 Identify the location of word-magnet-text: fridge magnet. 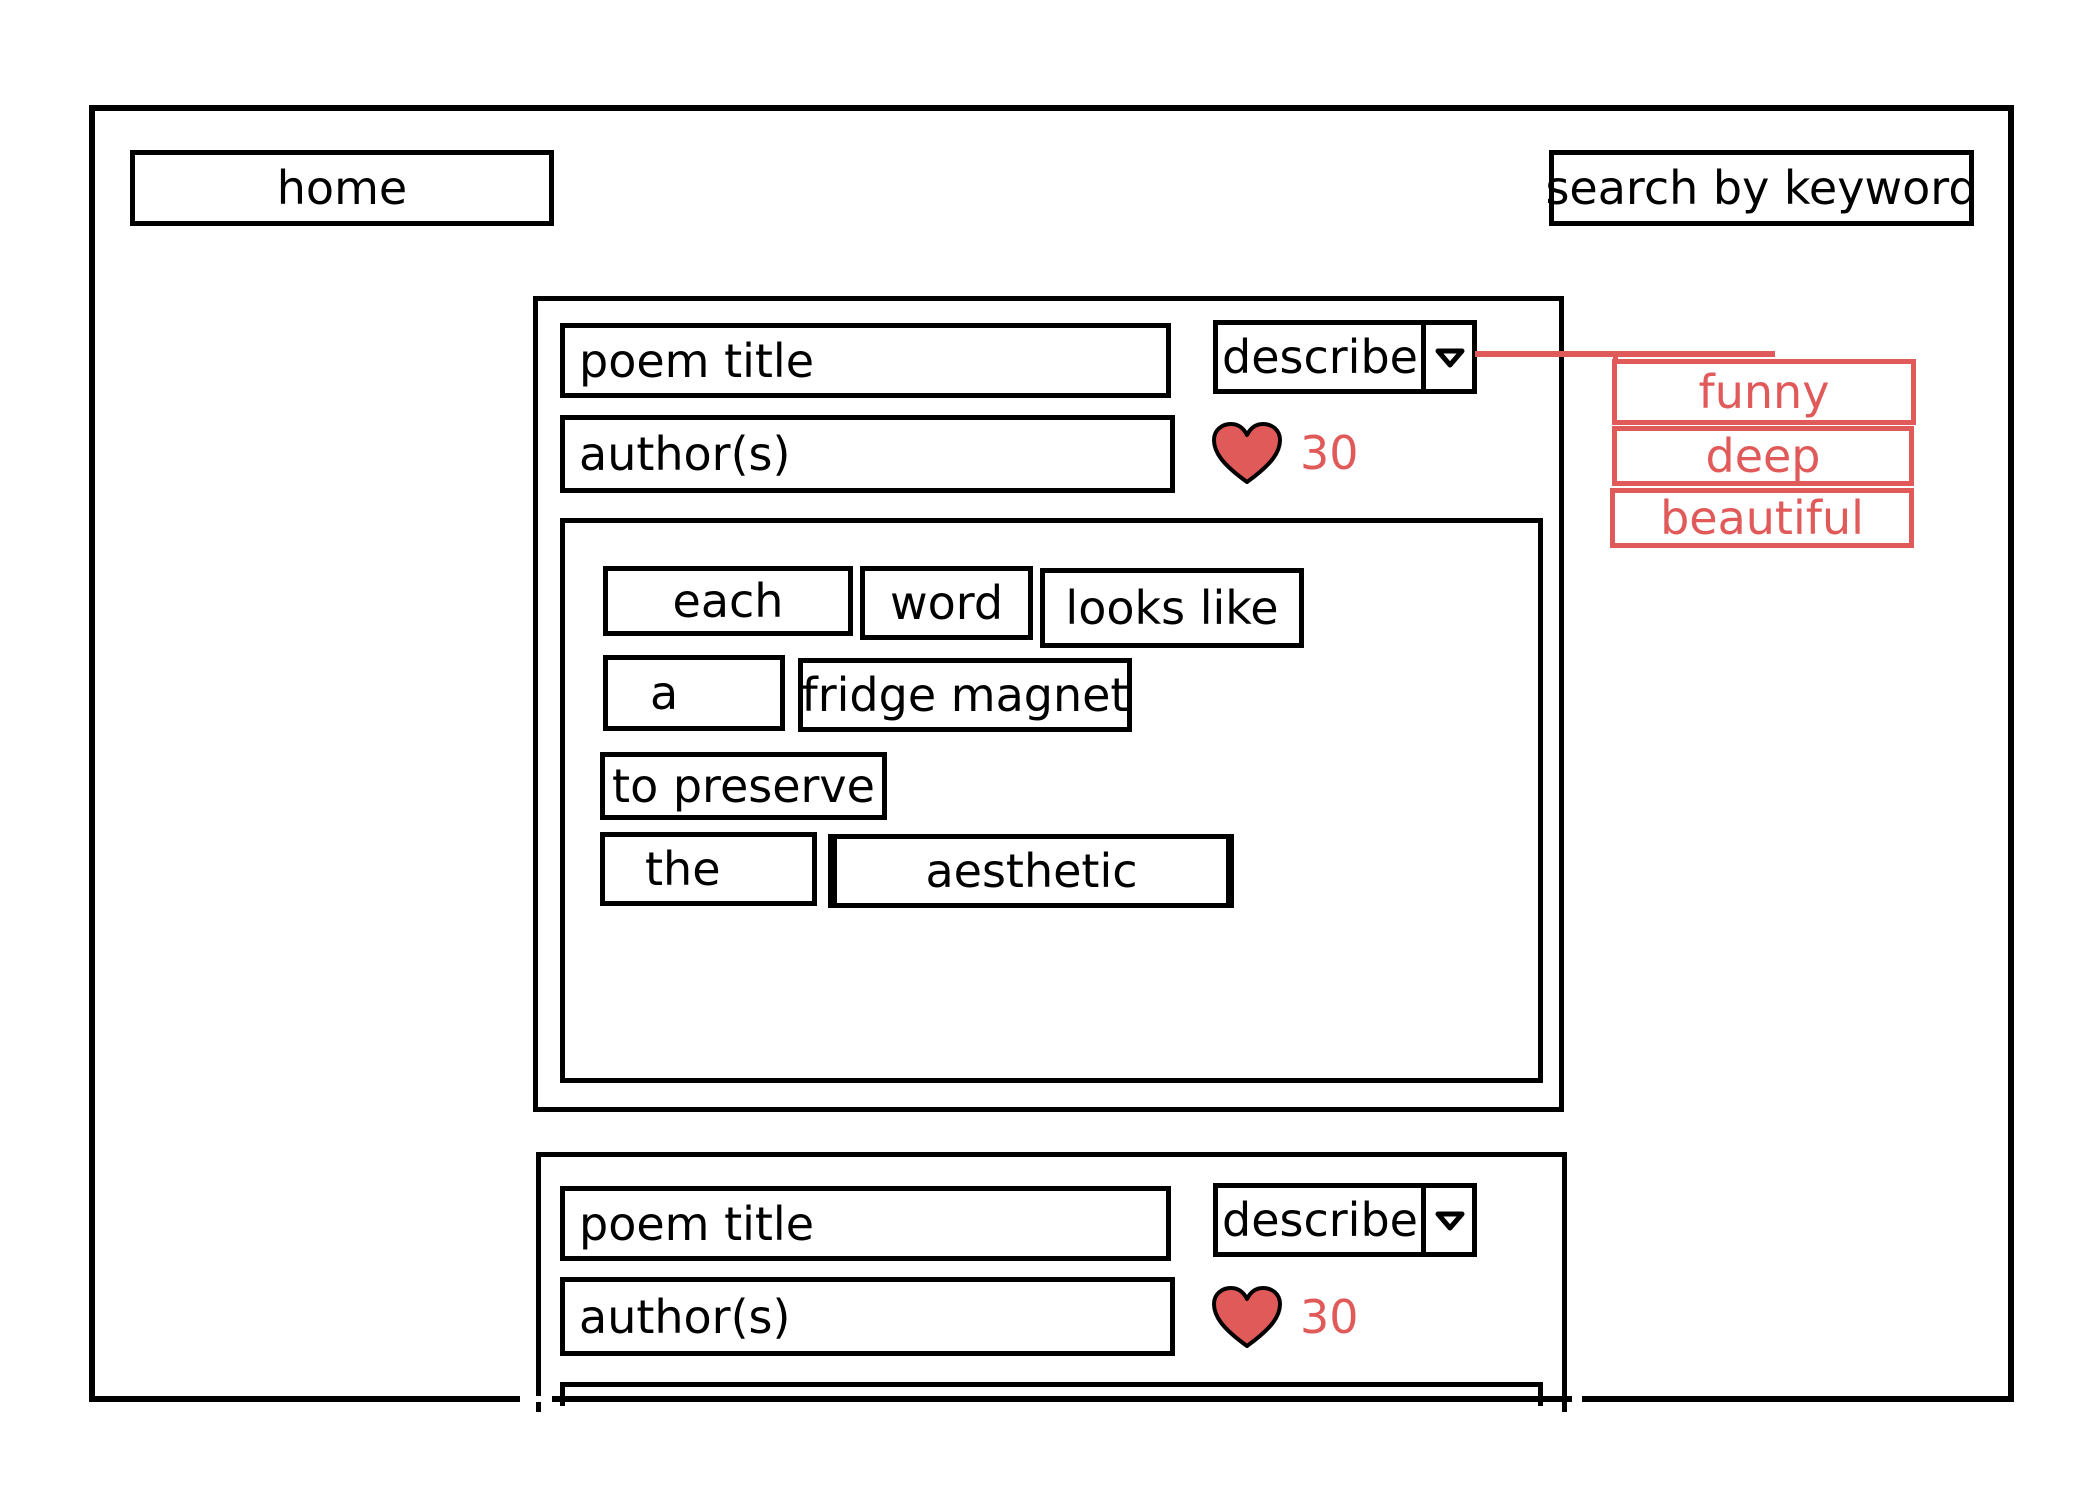
(965, 695).